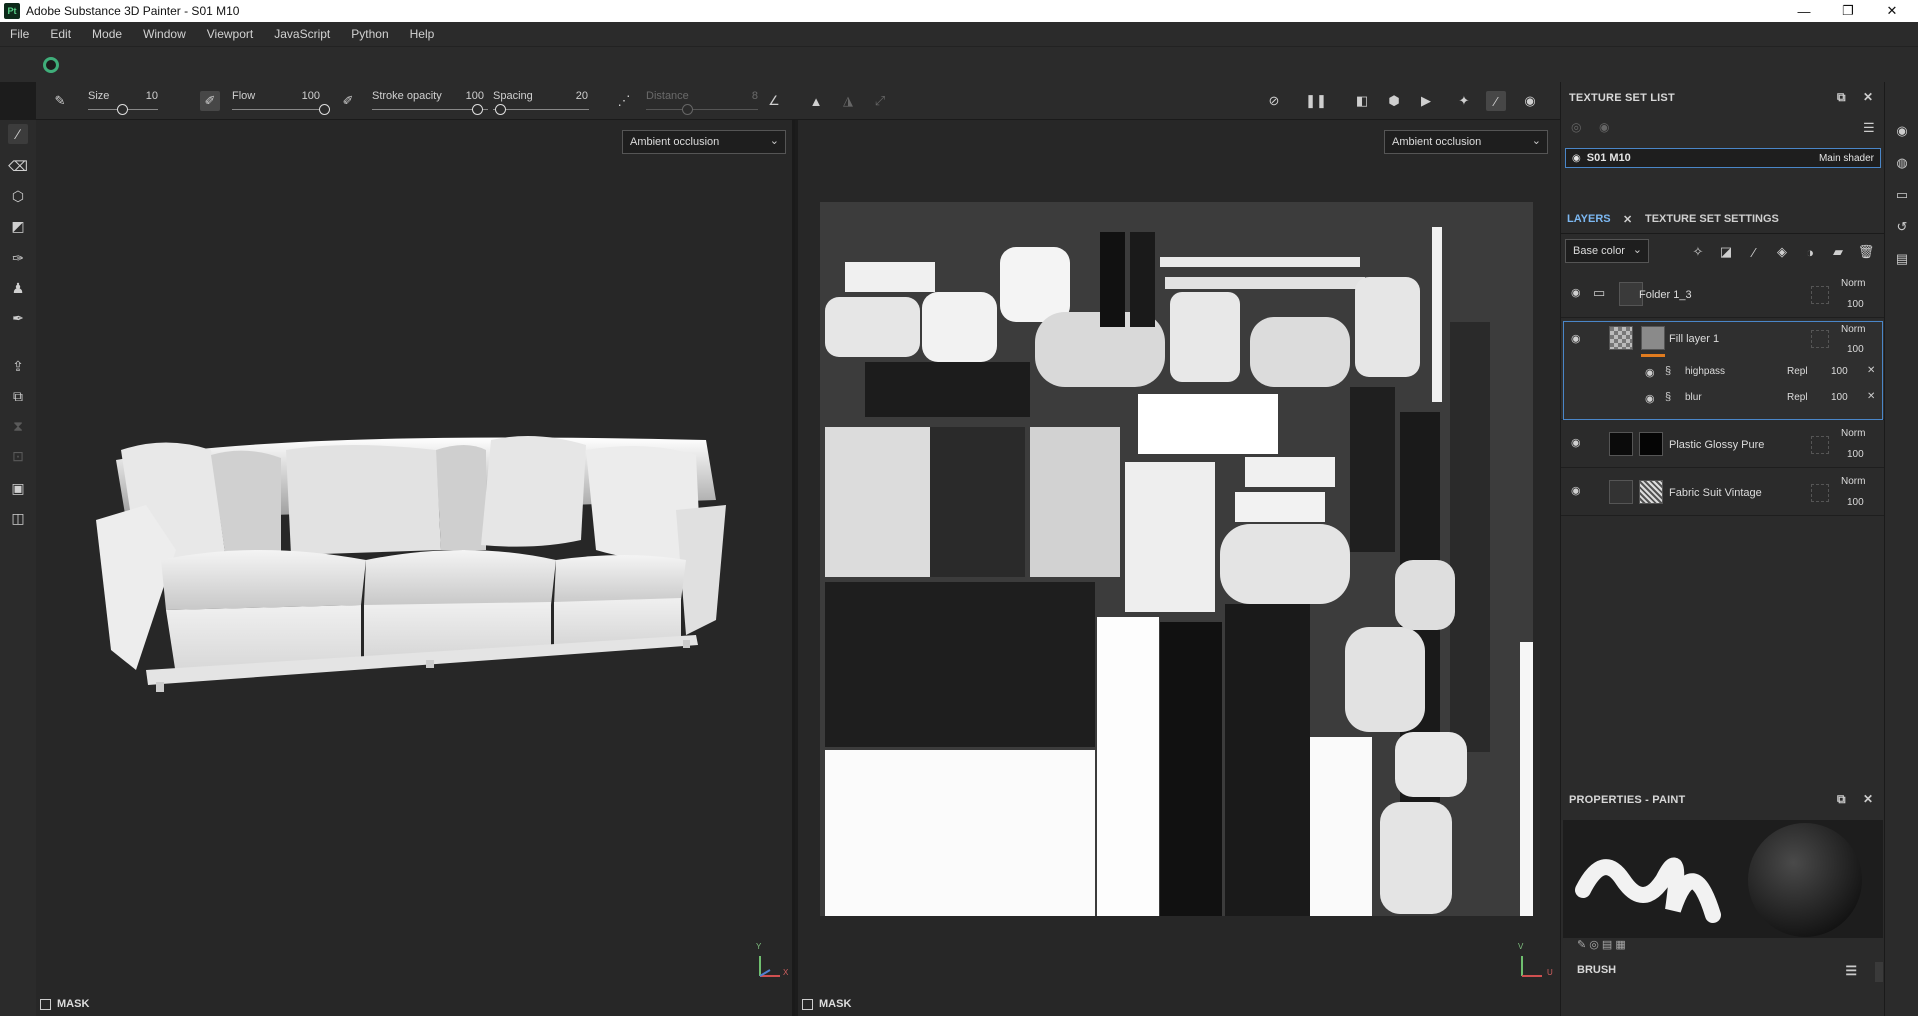 The height and width of the screenshot is (1016, 1918). Describe the element at coordinates (302, 34) in the screenshot. I see `menu-javascript: JavaScript` at that location.